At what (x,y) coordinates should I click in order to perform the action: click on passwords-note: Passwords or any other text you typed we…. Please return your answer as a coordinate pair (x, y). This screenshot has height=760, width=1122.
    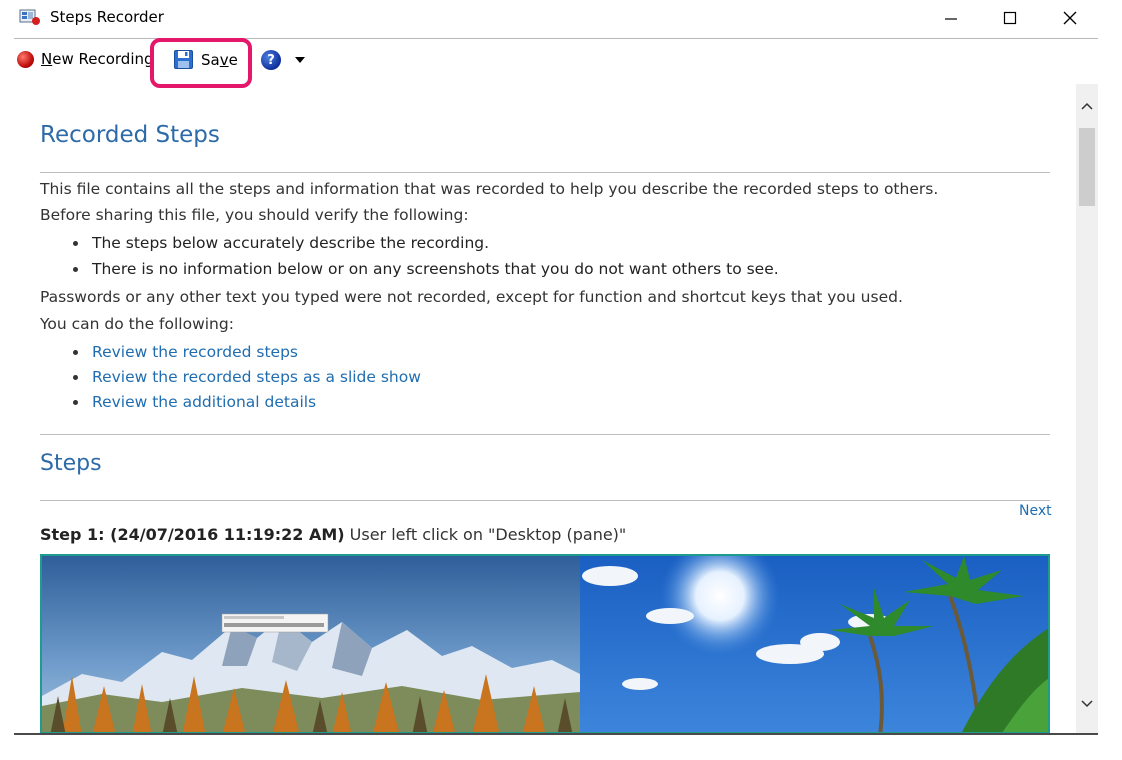
    Looking at the image, I should click on (471, 297).